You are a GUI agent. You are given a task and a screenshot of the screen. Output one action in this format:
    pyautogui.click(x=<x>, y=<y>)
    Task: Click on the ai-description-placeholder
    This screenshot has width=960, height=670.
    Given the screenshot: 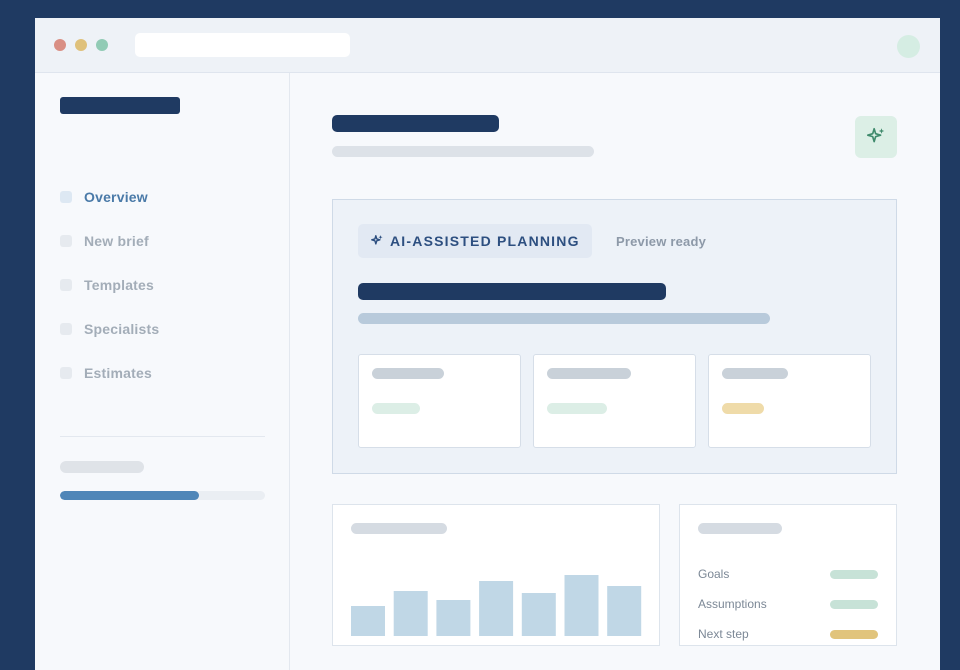 What is the action you would take?
    pyautogui.click(x=564, y=318)
    